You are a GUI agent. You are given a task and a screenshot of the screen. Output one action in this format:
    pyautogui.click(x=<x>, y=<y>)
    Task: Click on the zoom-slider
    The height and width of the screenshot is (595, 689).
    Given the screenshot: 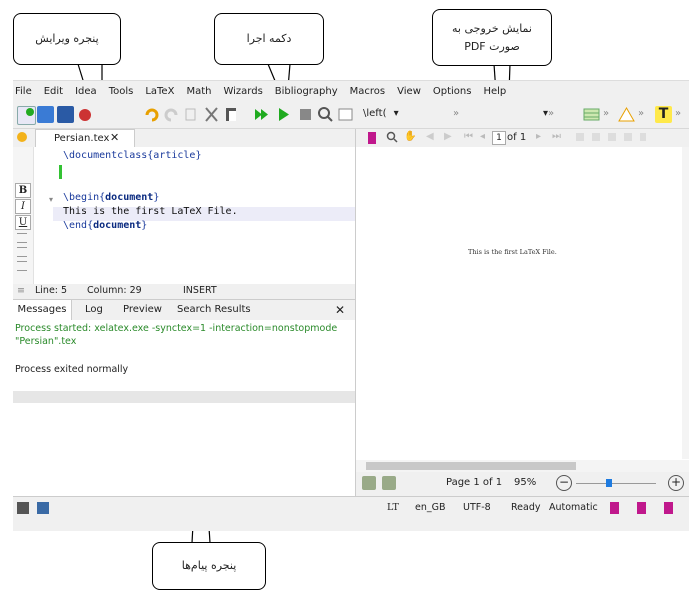 What is the action you would take?
    pyautogui.click(x=616, y=483)
    